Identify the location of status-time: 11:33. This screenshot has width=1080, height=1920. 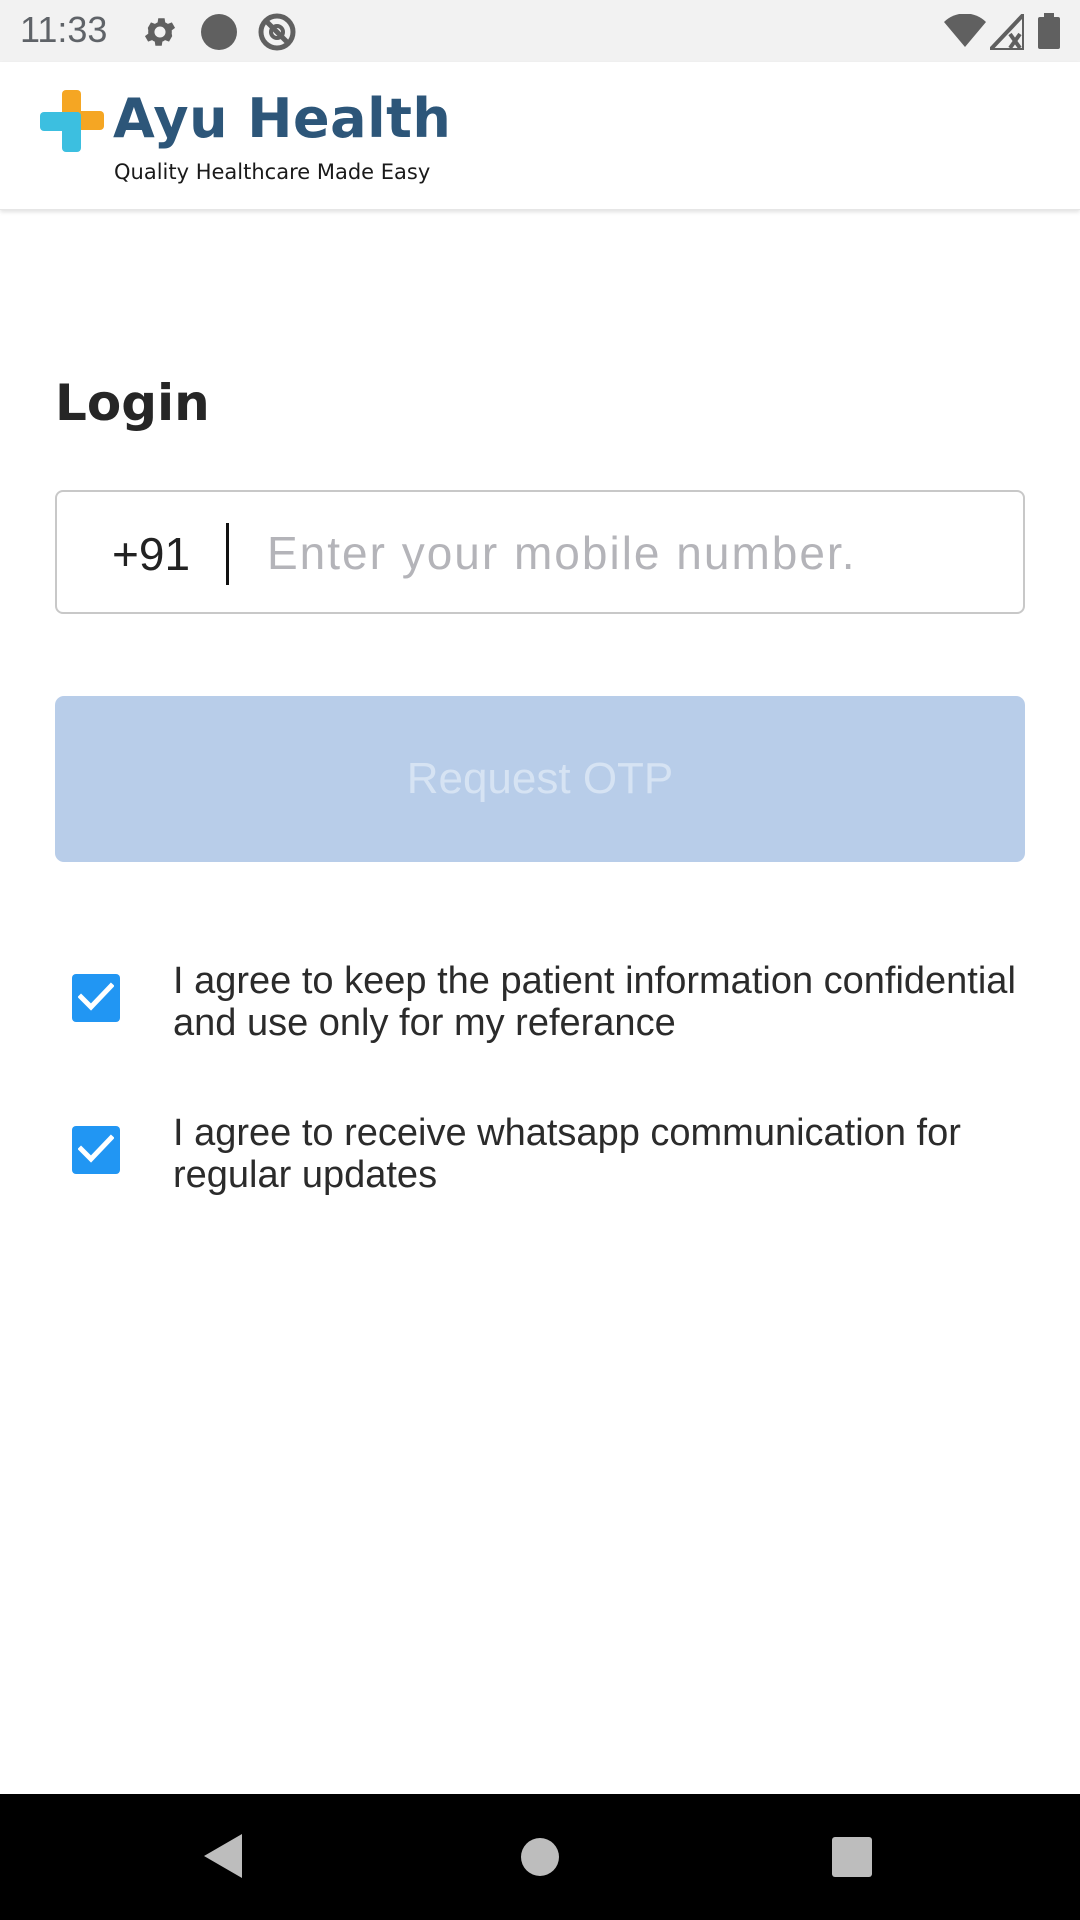
(64, 29).